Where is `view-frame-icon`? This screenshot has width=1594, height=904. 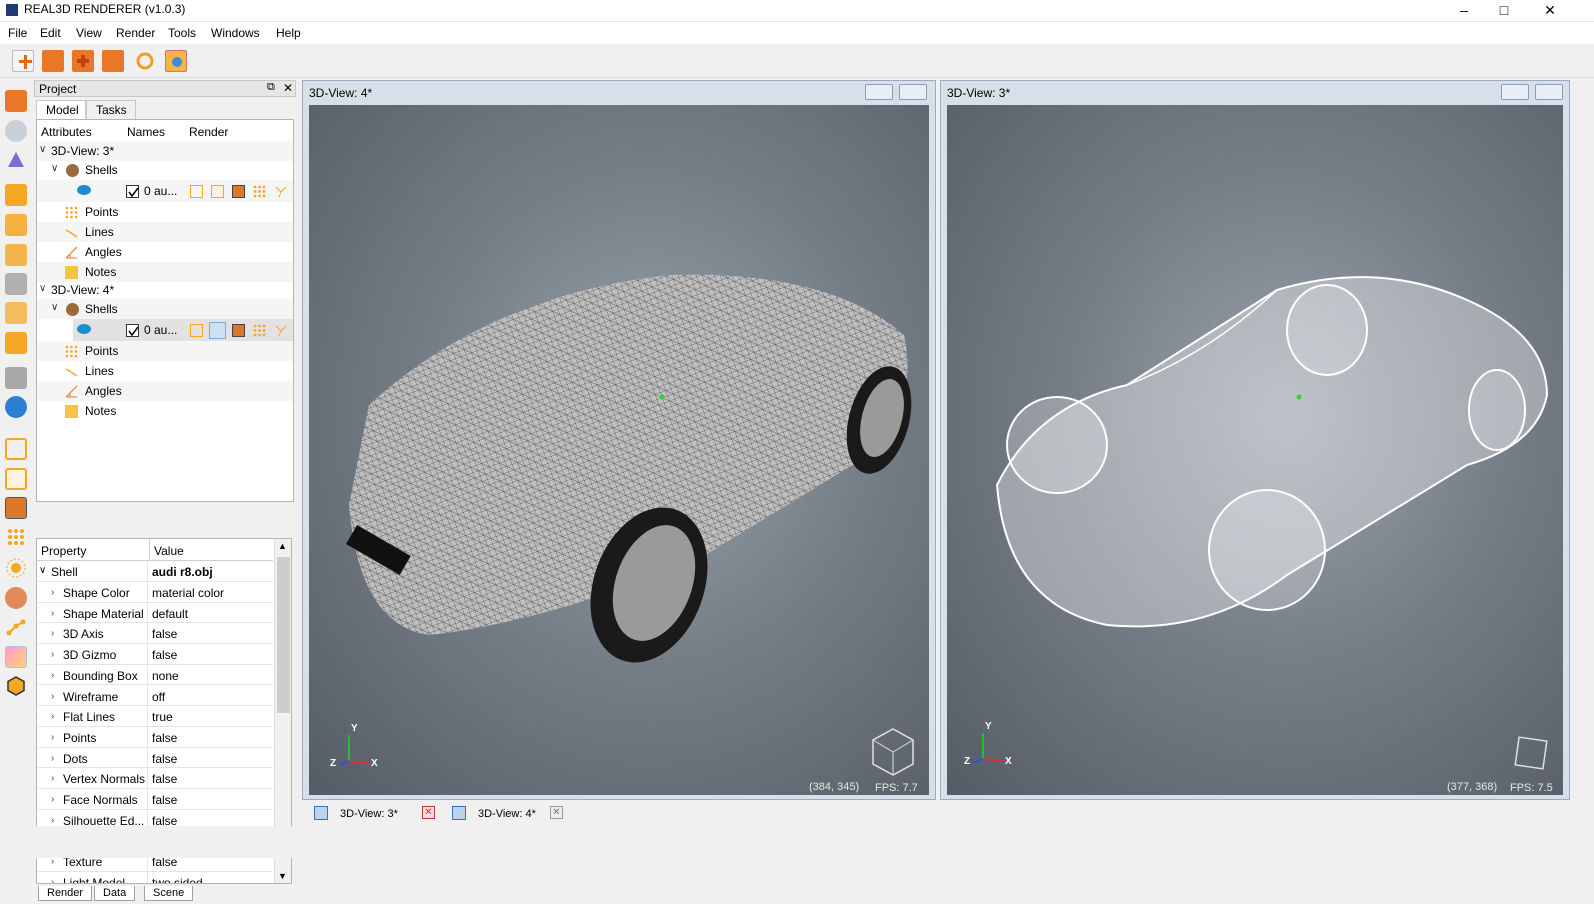
view-frame-icon is located at coordinates (1531, 754).